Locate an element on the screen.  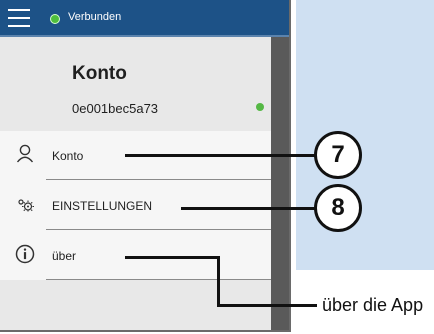
menu-item-label: EINSTELLUNGEN is located at coordinates (102, 206).